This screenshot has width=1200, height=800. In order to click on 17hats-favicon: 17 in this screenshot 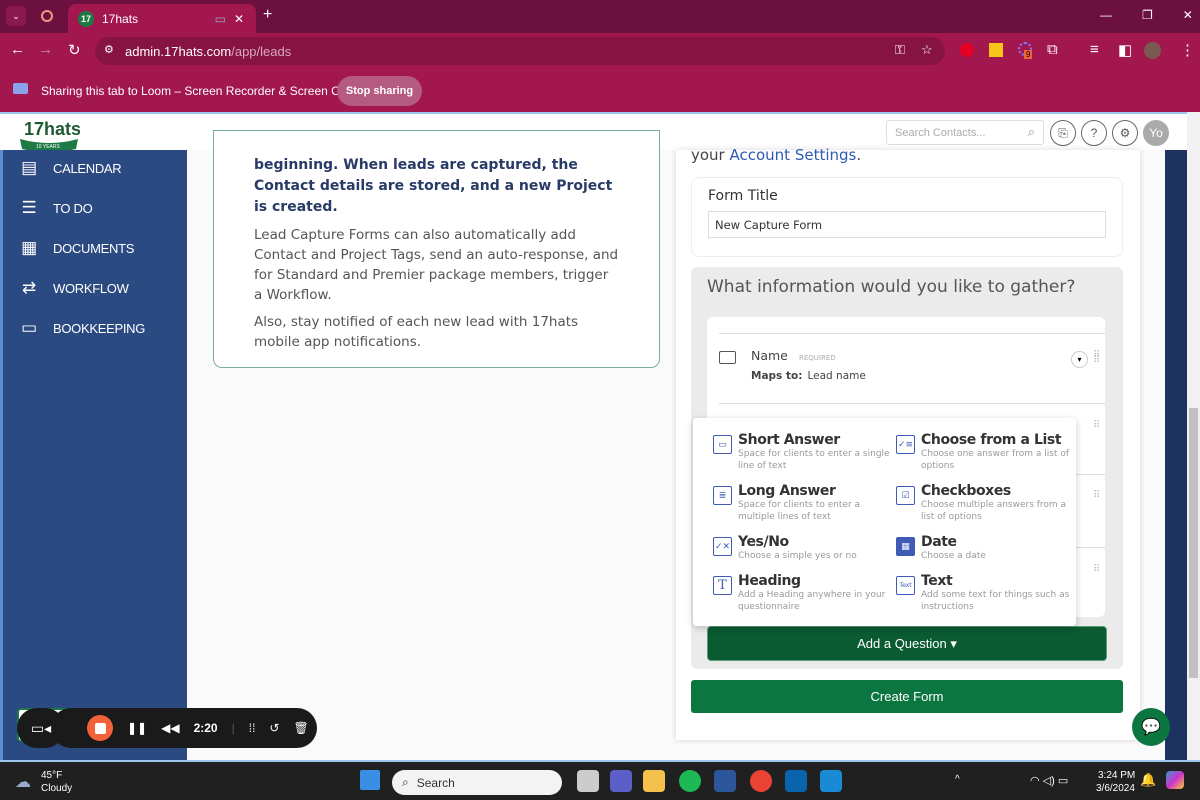, I will do `click(86, 18)`.